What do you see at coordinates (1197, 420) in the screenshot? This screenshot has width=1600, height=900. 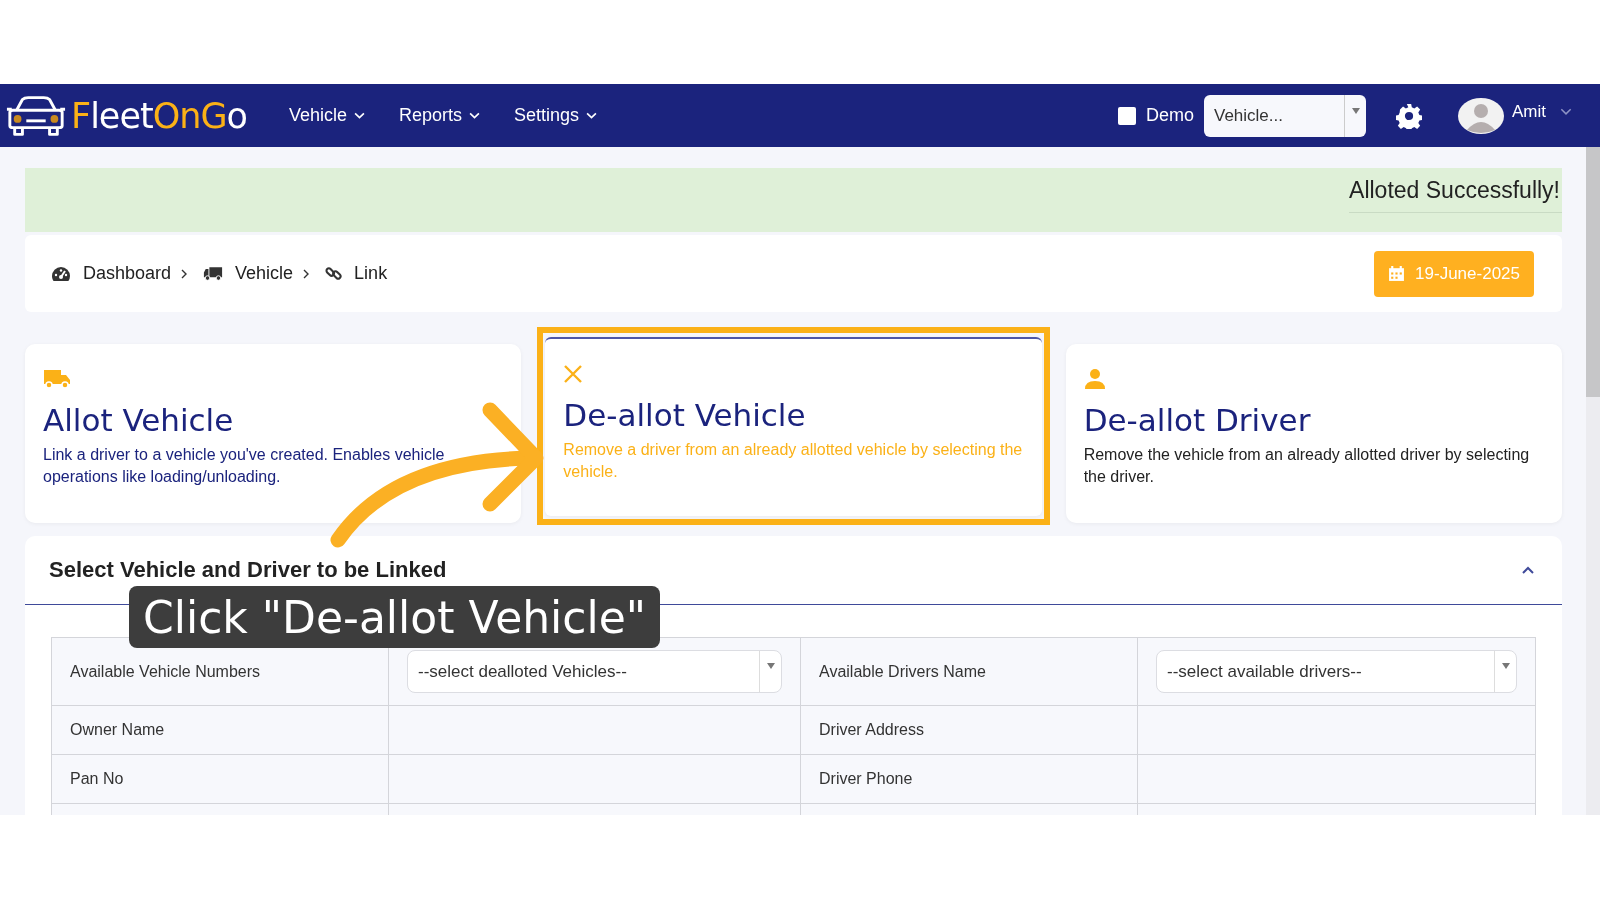 I see `card-title: De-allot Driver` at bounding box center [1197, 420].